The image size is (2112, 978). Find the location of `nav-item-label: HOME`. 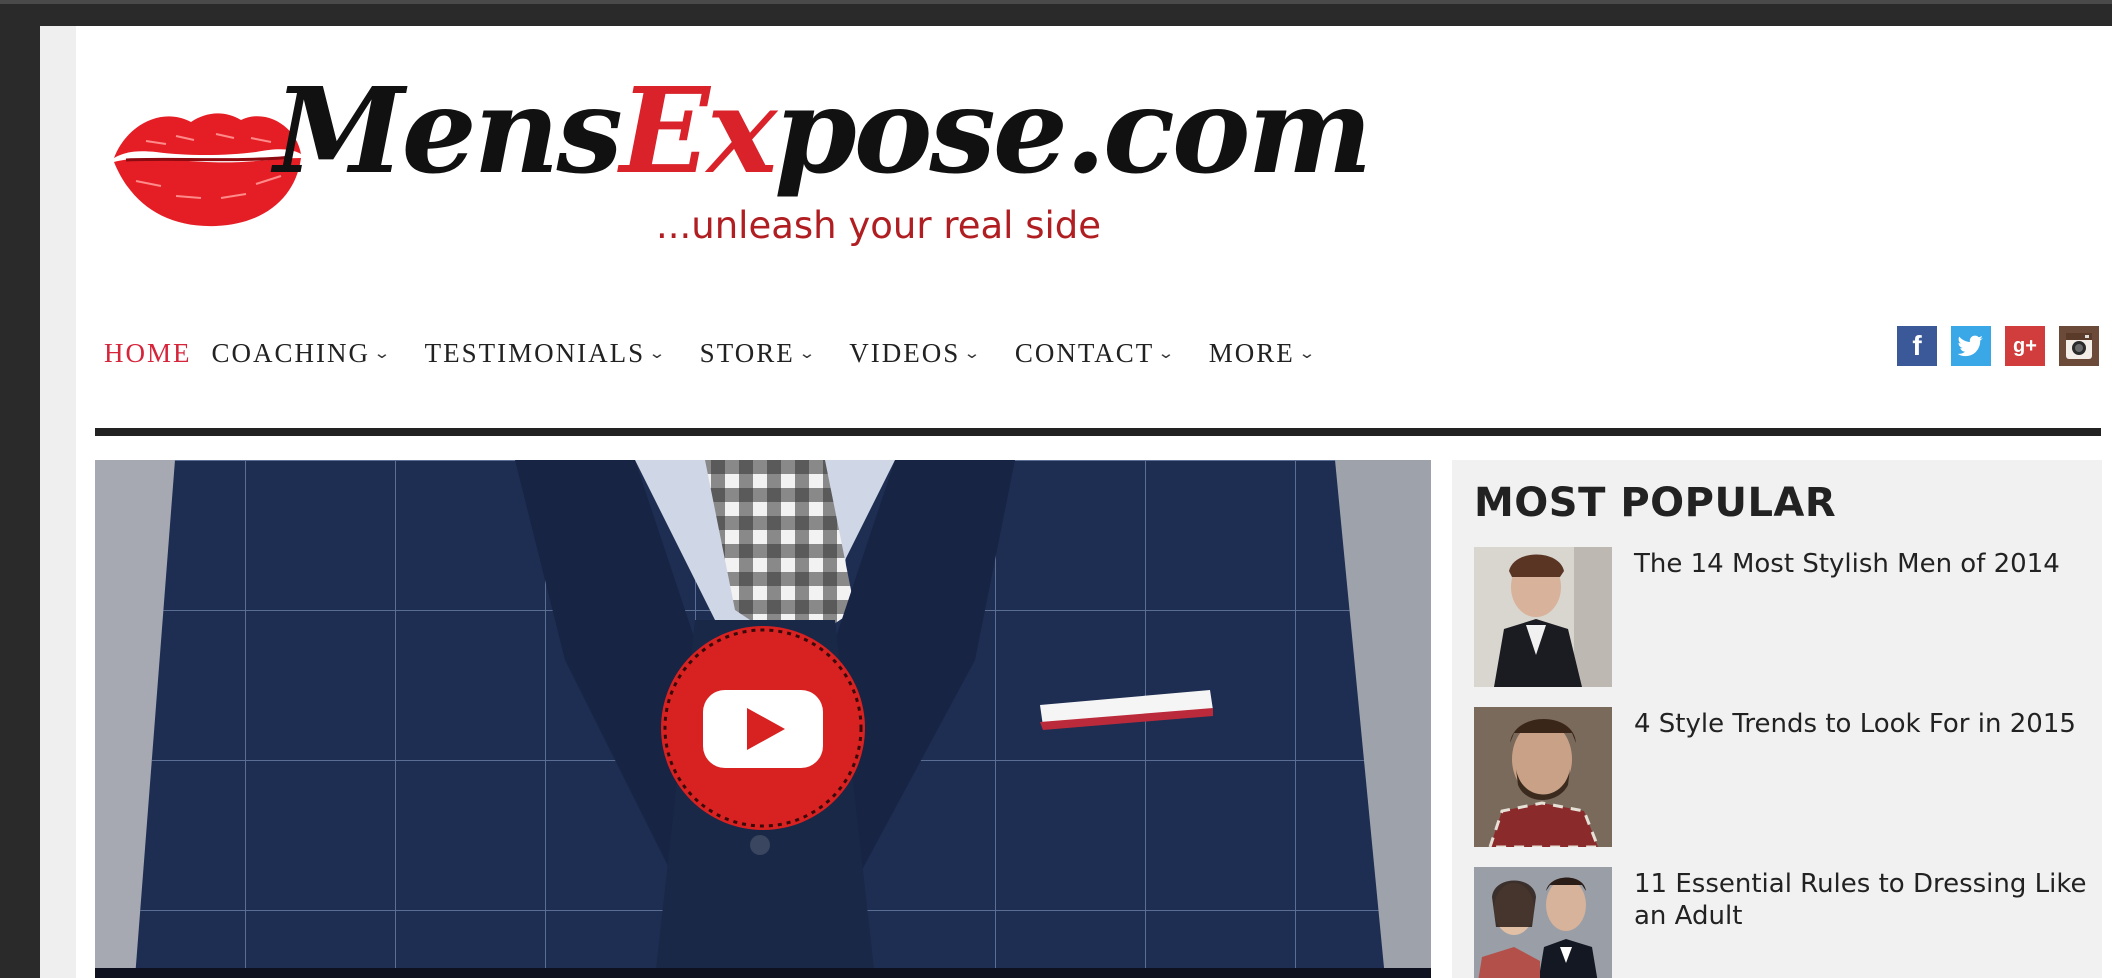

nav-item-label: HOME is located at coordinates (148, 352).